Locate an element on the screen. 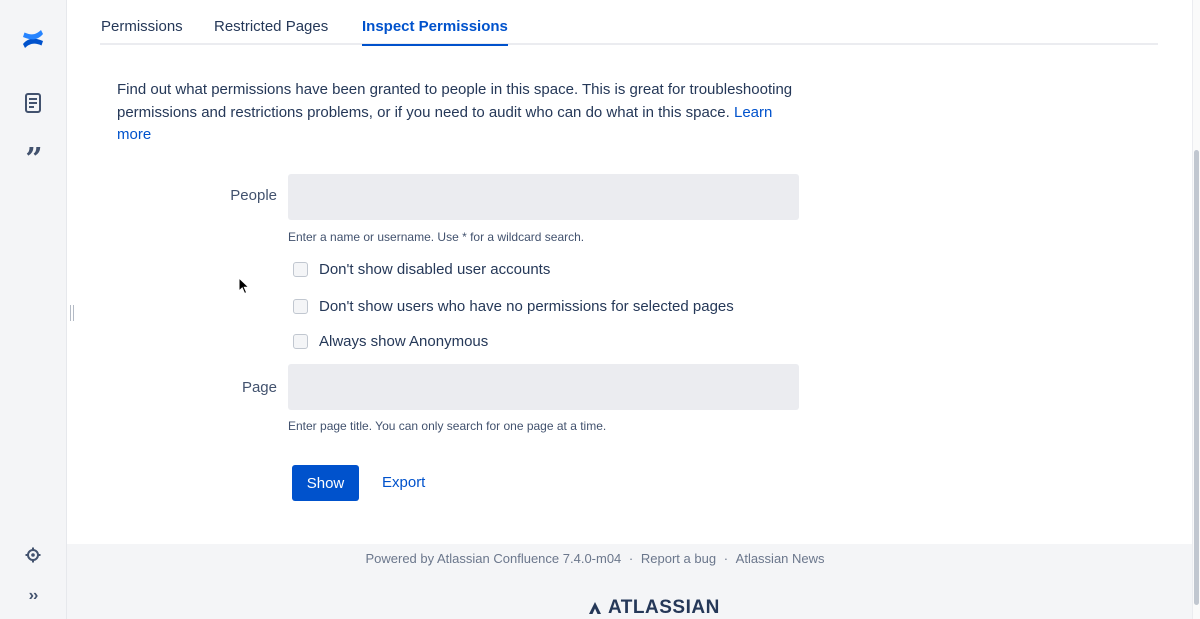 This screenshot has height=619, width=1200. tab-inspect-permissions: Inspect Permissions is located at coordinates (435, 32).